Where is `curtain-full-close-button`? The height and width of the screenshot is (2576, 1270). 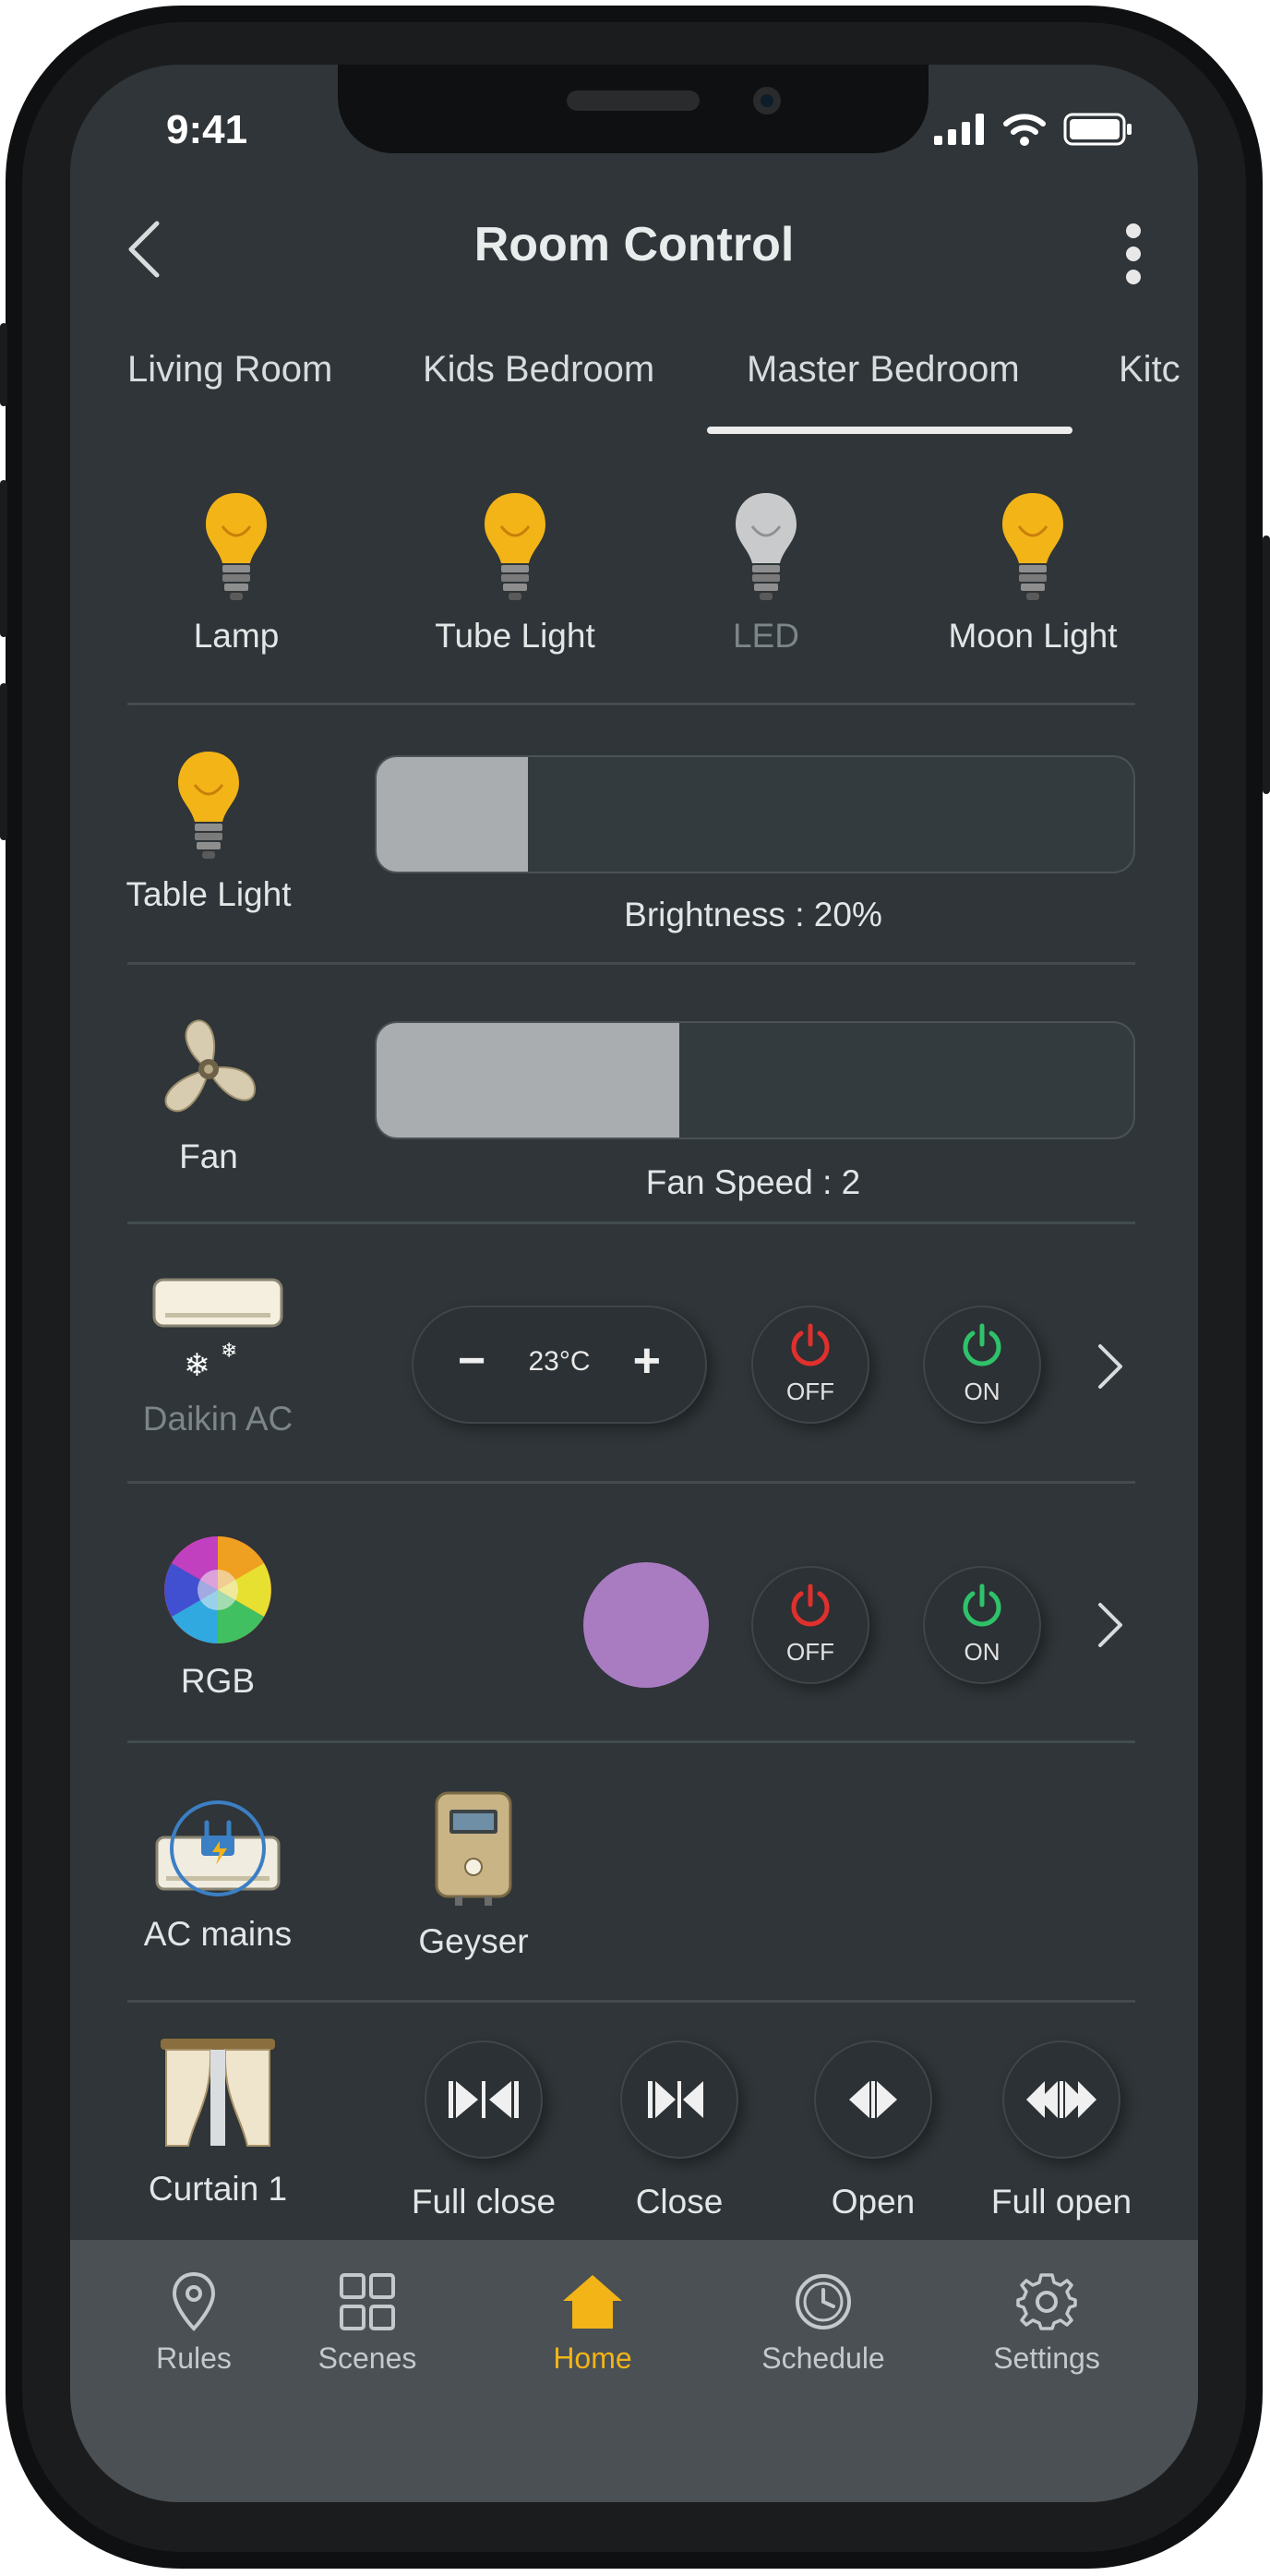 curtain-full-close-button is located at coordinates (484, 2099).